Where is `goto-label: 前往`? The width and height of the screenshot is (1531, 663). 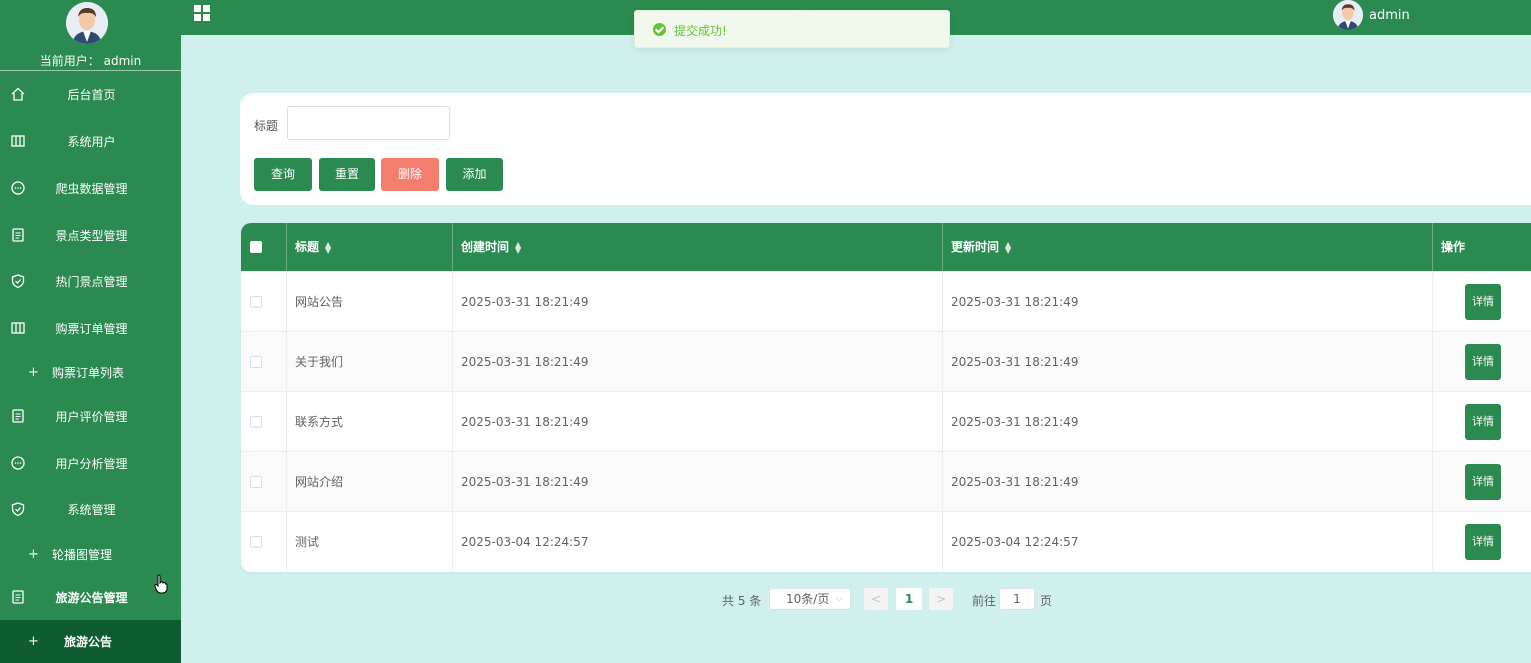
goto-label: 前往 is located at coordinates (984, 601).